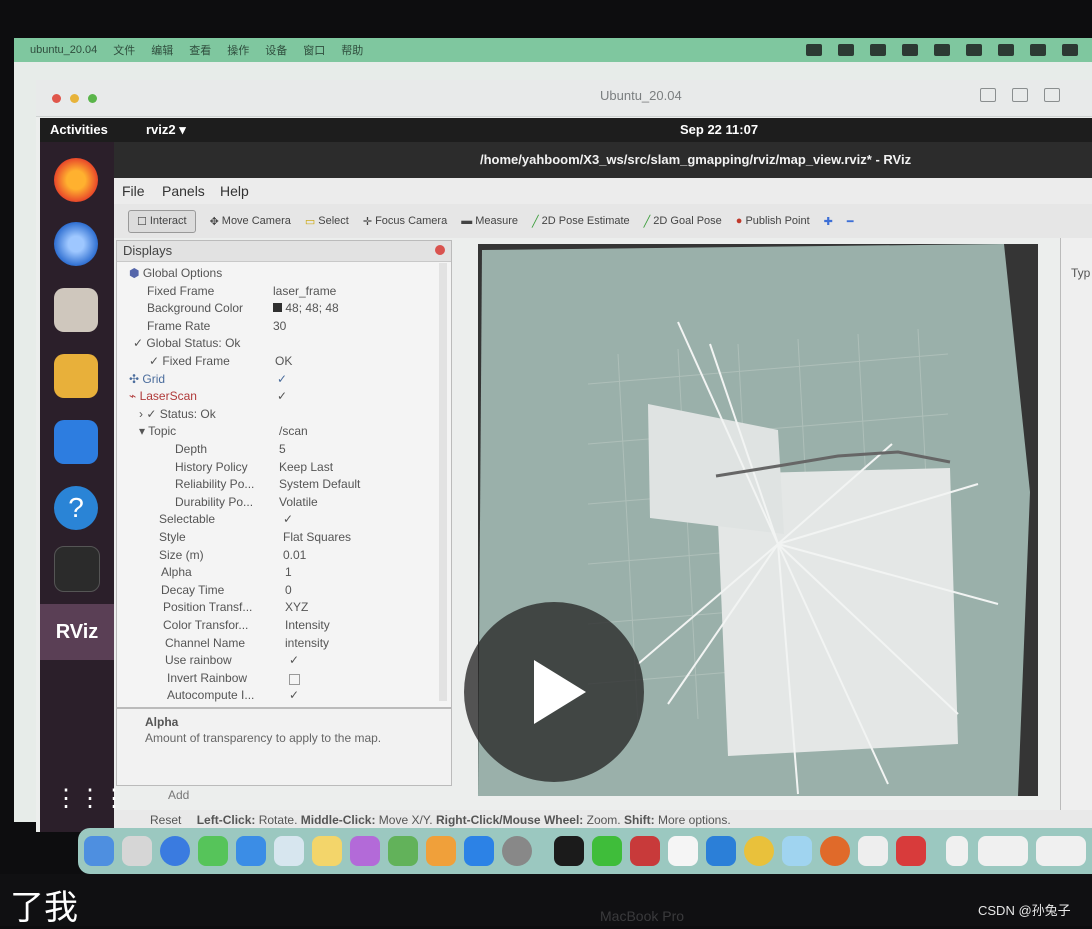  I want to click on app-grid-icon: ⋮⋮⋮, so click(90, 806).